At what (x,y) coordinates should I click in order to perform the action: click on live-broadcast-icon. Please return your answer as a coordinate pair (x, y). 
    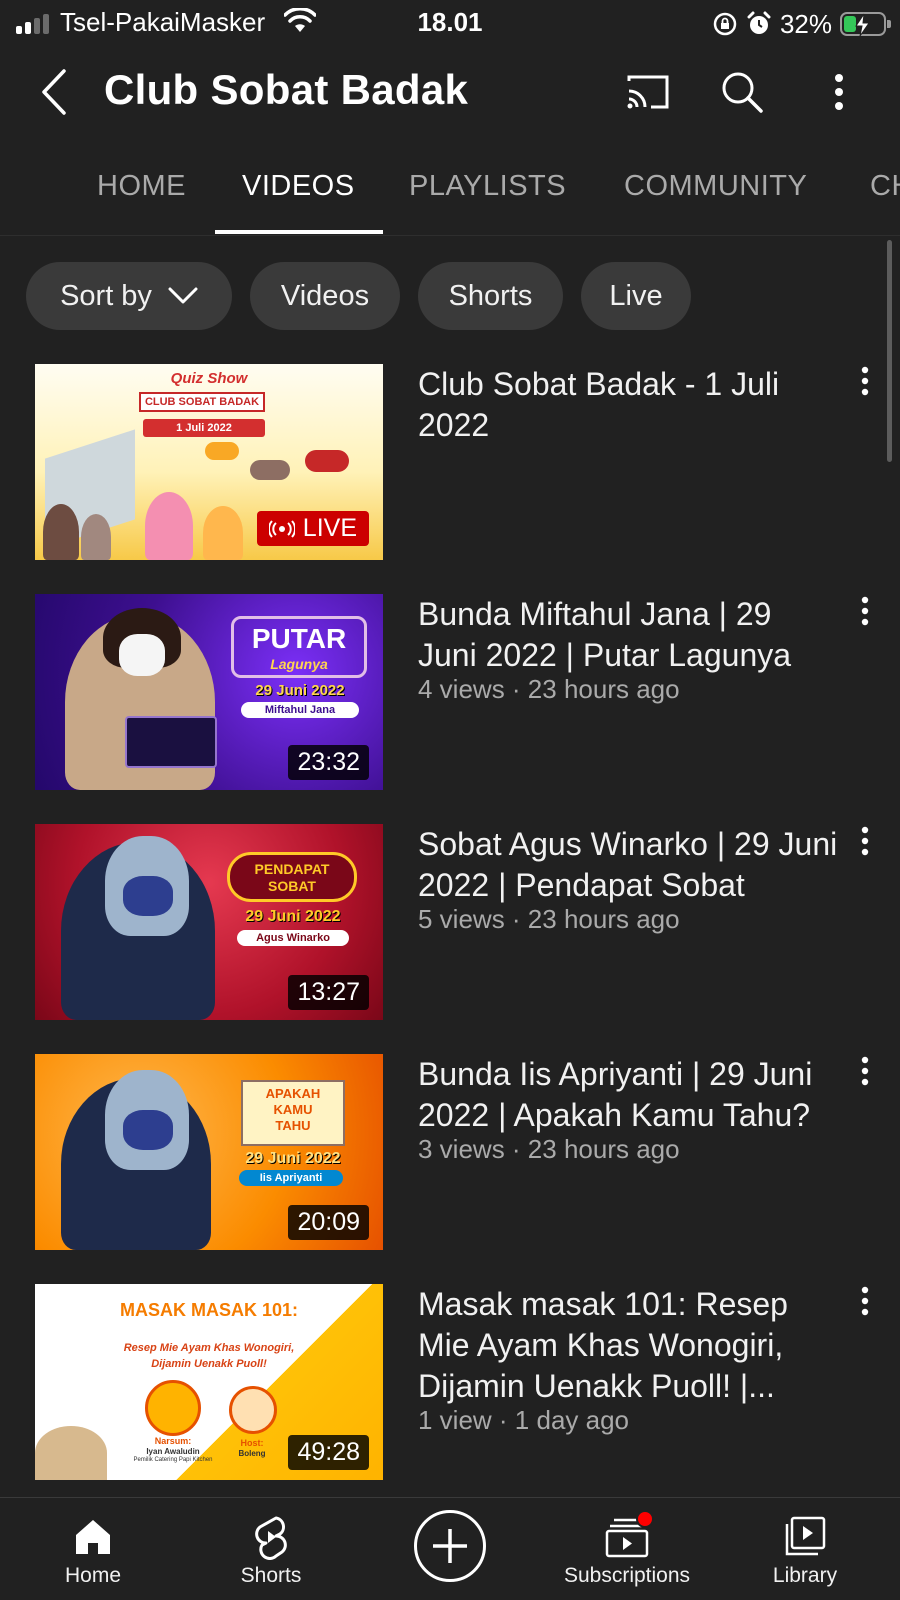
    Looking at the image, I should click on (281, 528).